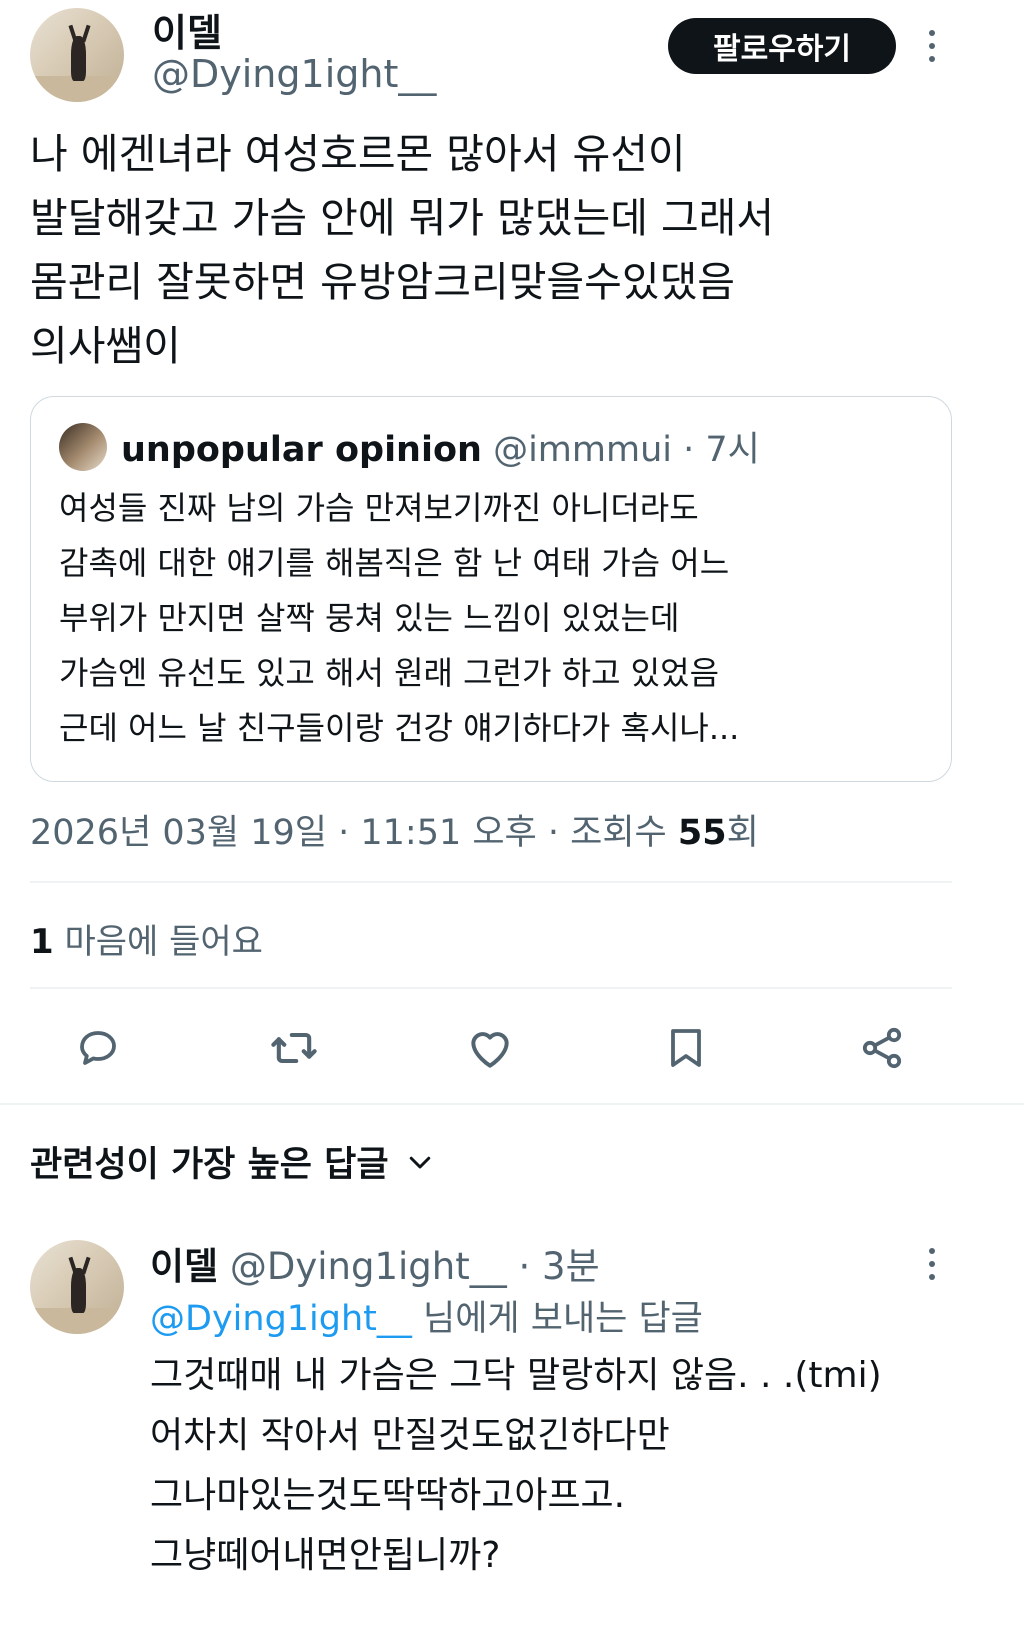 This screenshot has height=1637, width=1024. Describe the element at coordinates (559, 1266) in the screenshot. I see `reply-time: · 3분` at that location.